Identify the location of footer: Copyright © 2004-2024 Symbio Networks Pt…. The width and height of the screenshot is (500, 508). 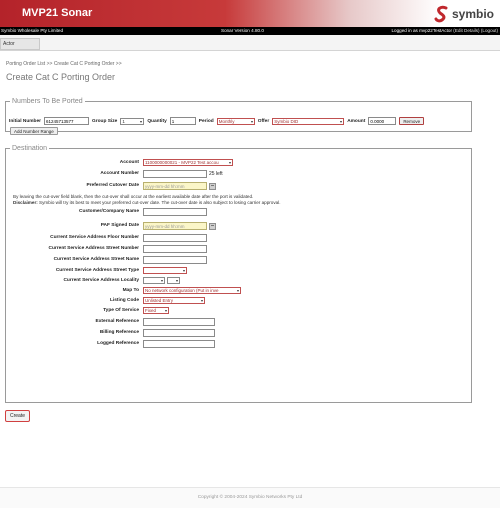
(250, 497).